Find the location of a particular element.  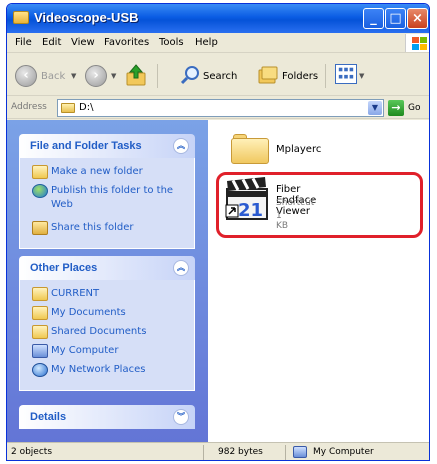

back-arrow-icon: ‹ is located at coordinates (26, 76).